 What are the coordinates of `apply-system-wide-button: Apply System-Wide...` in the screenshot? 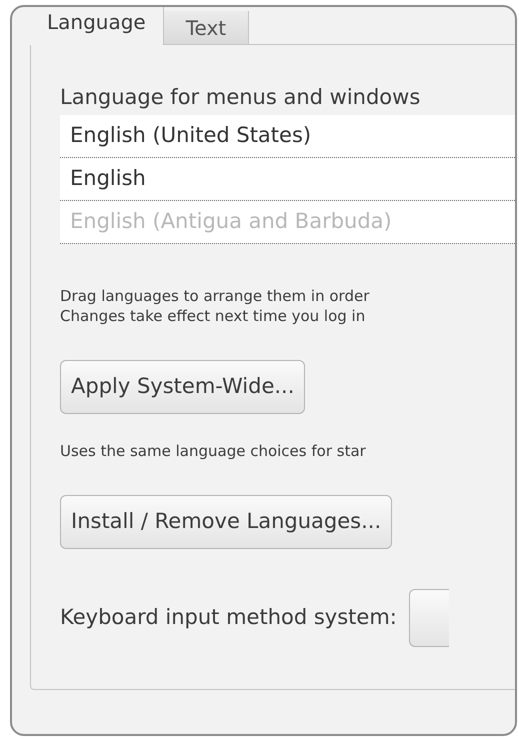 It's located at (183, 387).